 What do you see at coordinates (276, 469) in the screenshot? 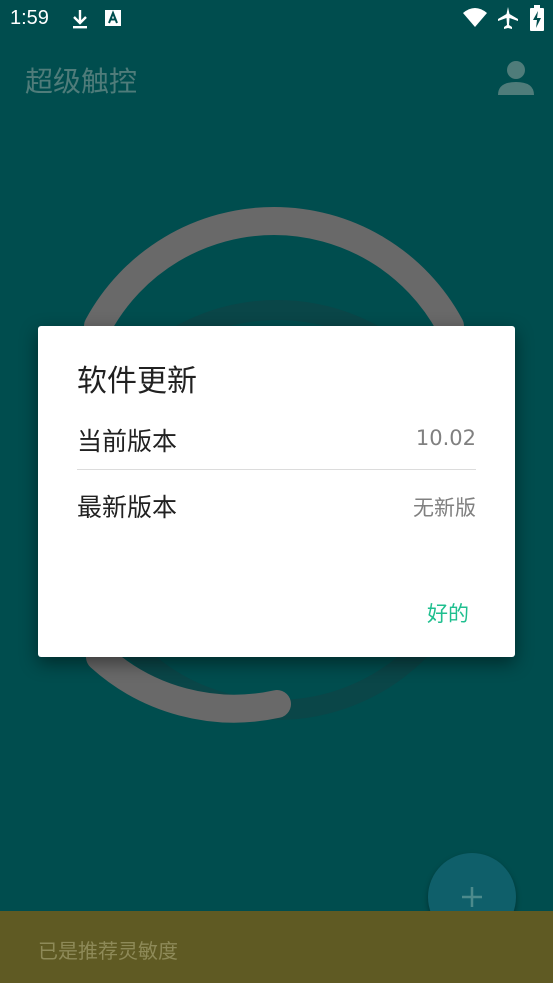
I see `divider` at bounding box center [276, 469].